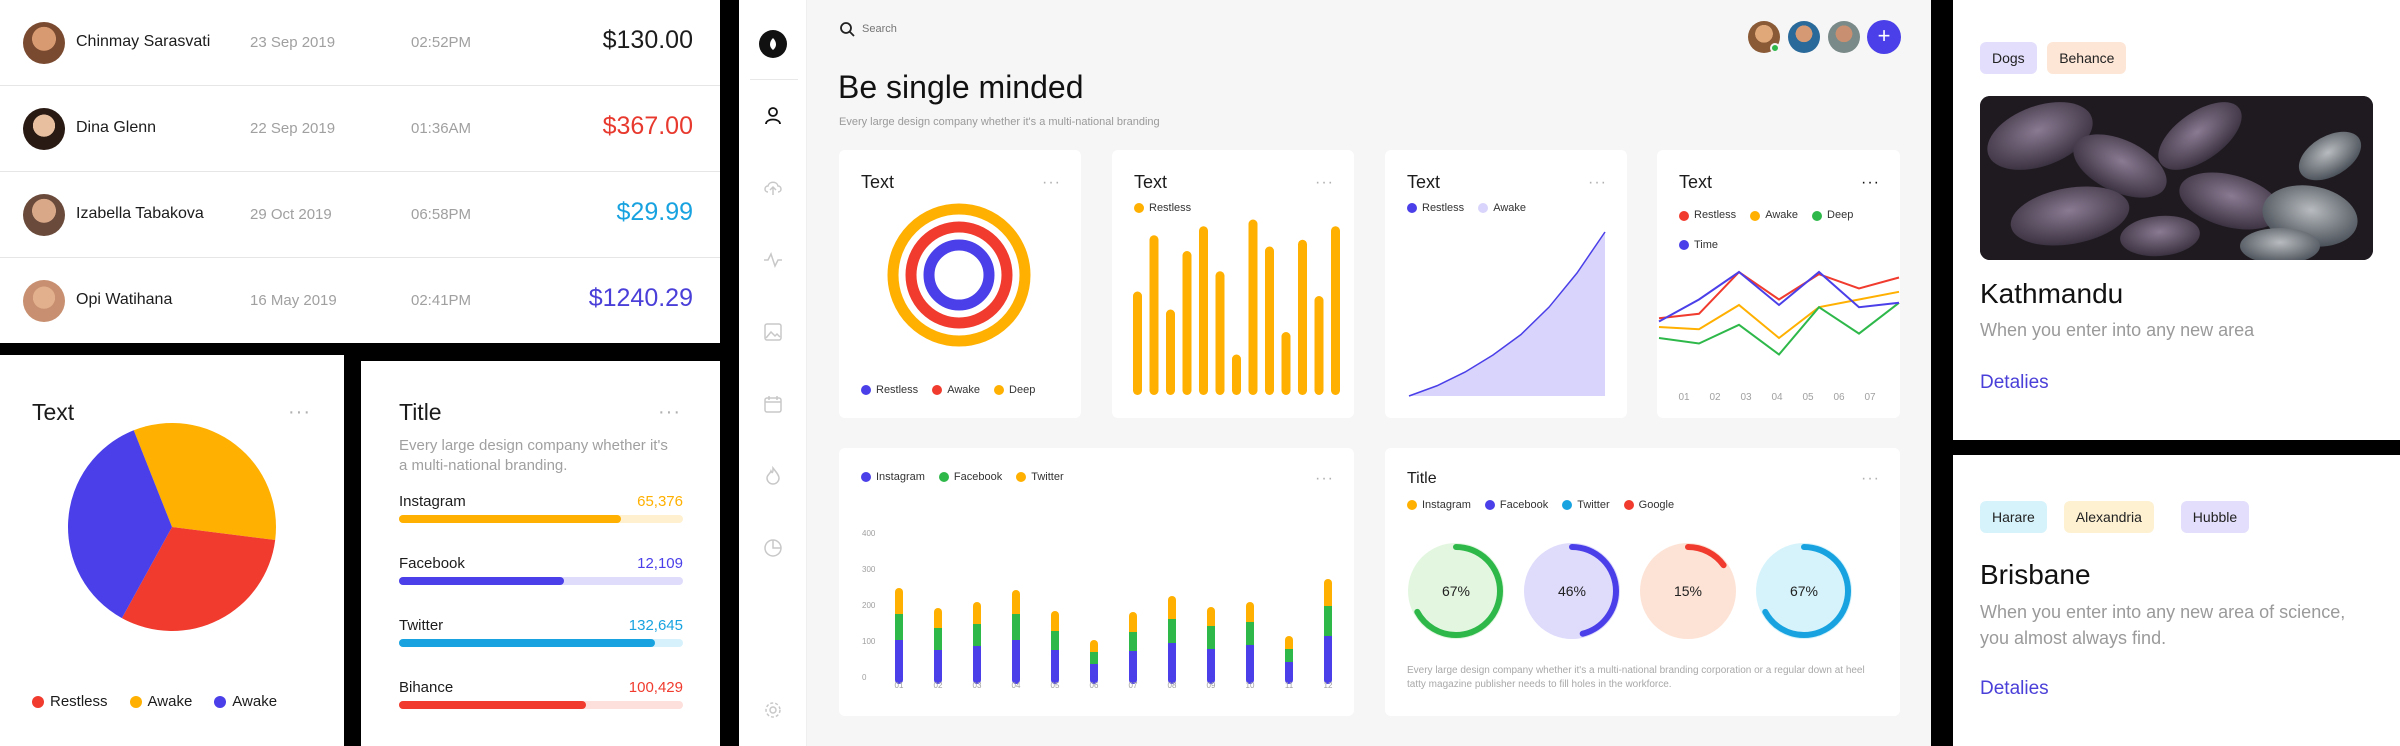 This screenshot has width=2400, height=746. I want to click on x-tick-label: 05, so click(1808, 397).